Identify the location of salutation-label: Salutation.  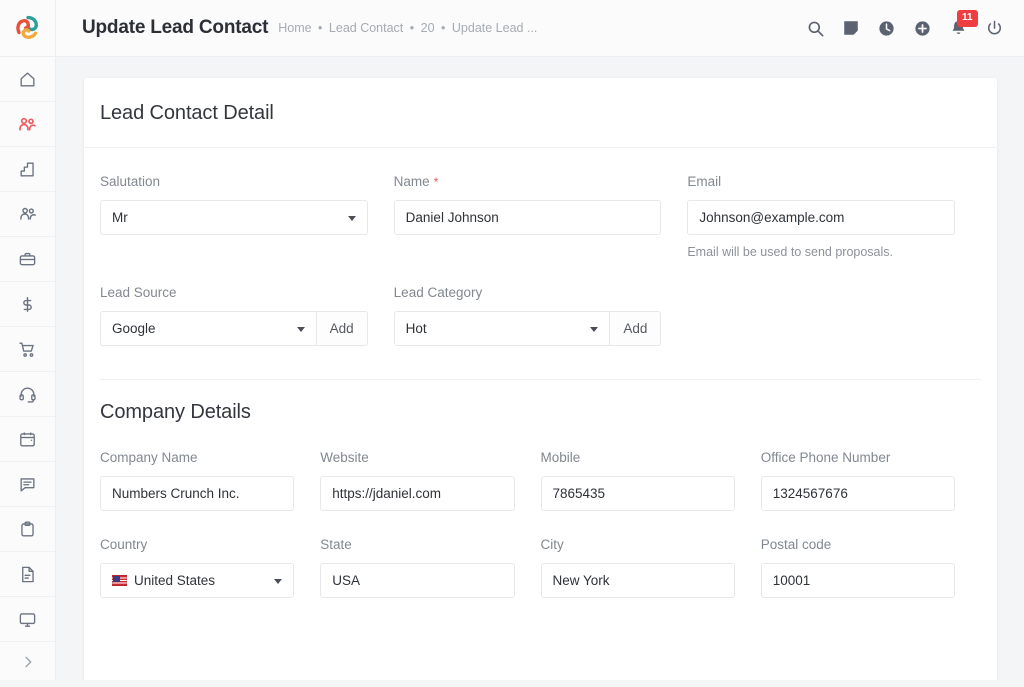
(130, 181).